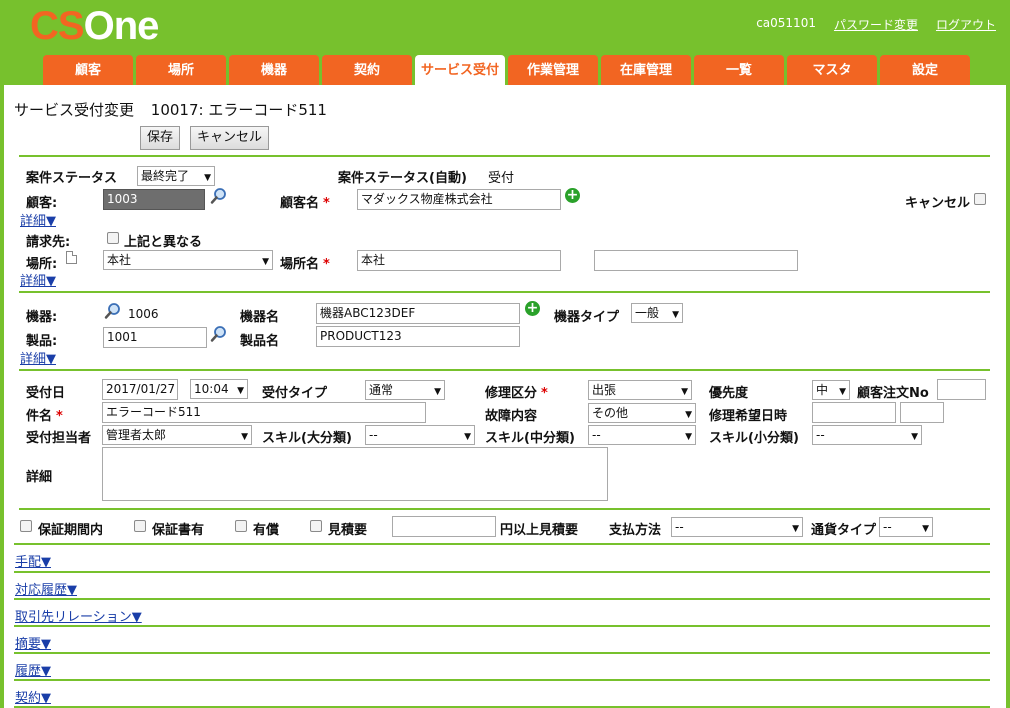 The height and width of the screenshot is (708, 1010). I want to click on user-id: ca051101, so click(786, 23).